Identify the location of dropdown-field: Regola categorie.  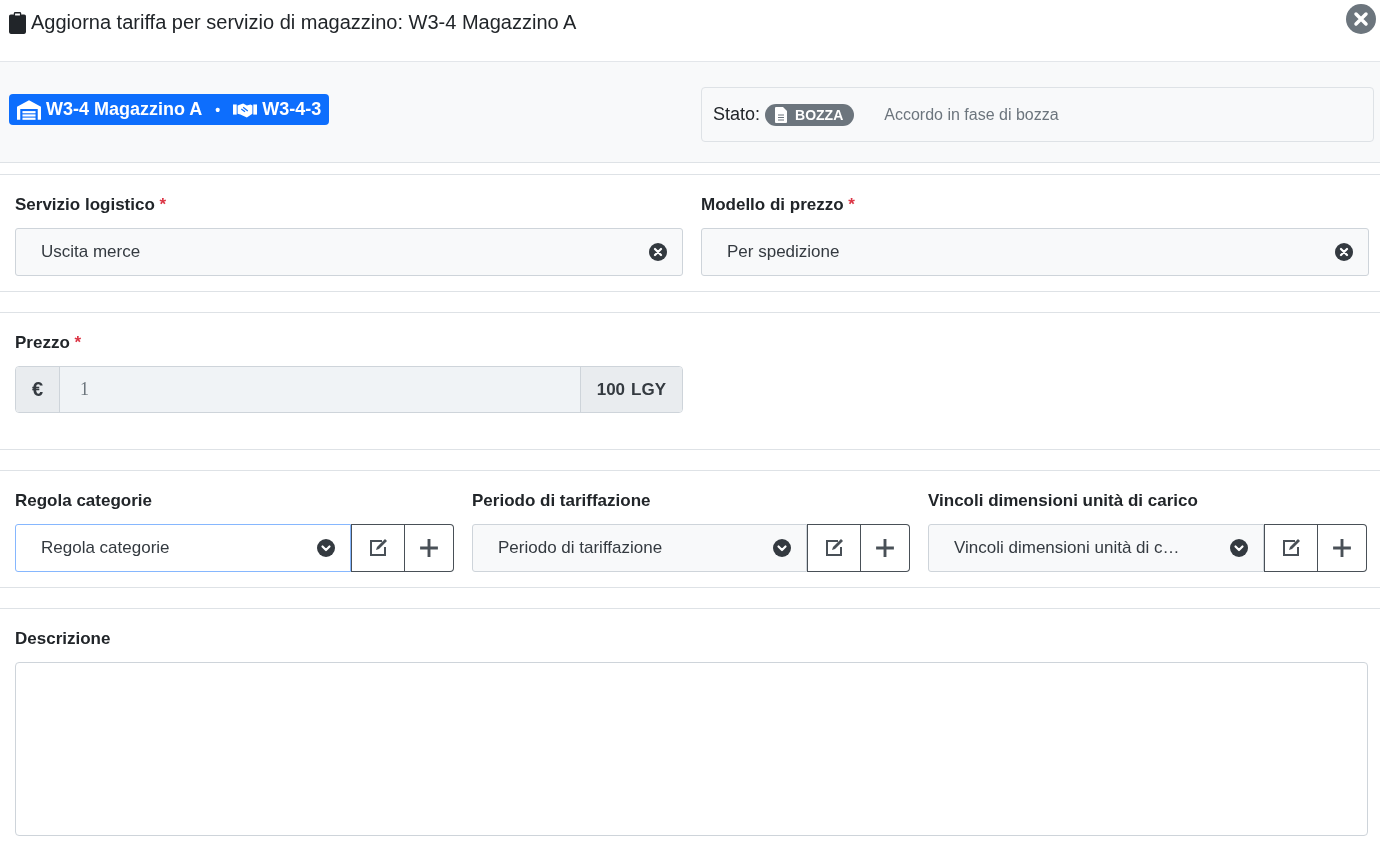
(183, 548).